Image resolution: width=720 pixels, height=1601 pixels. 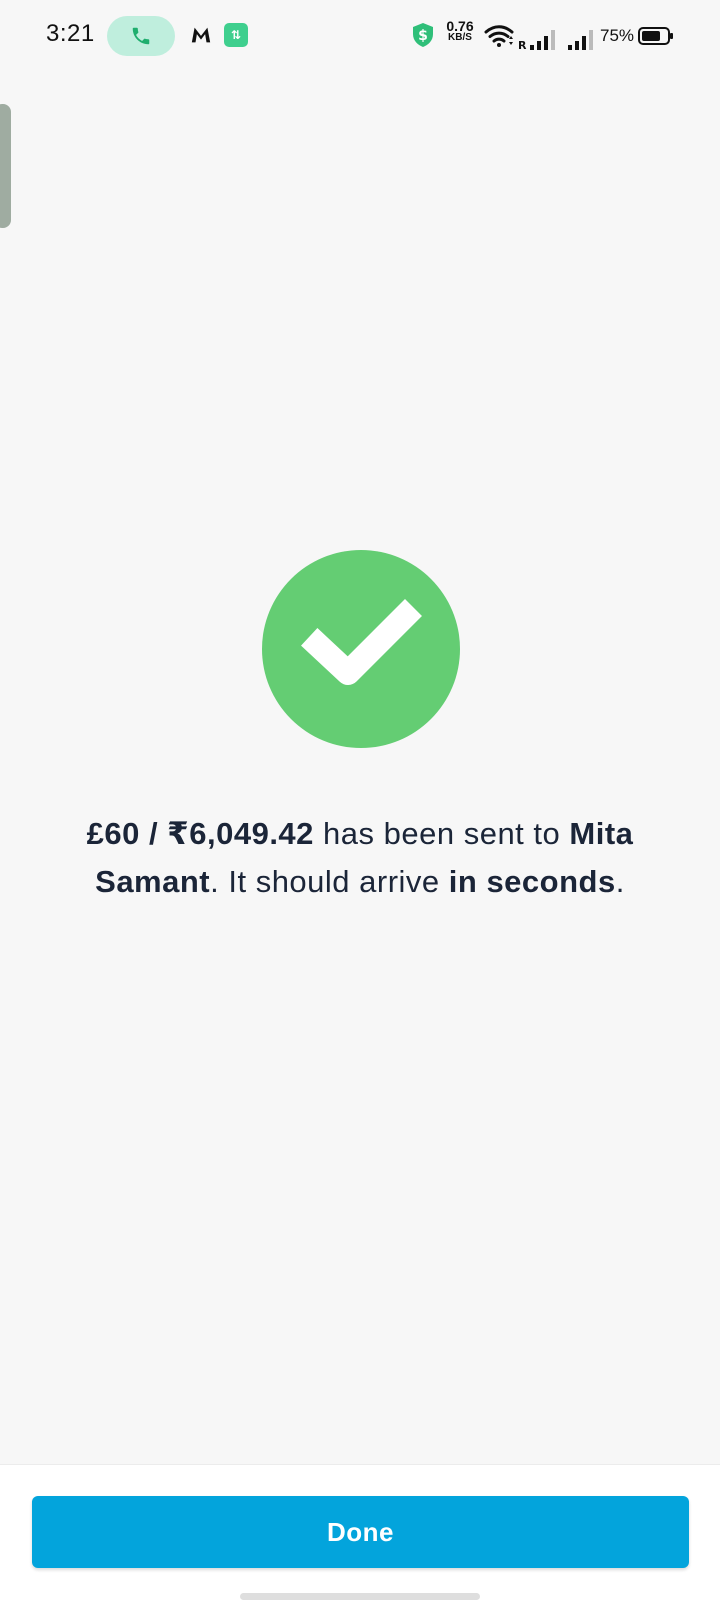 I want to click on battery-icon, so click(x=655, y=36).